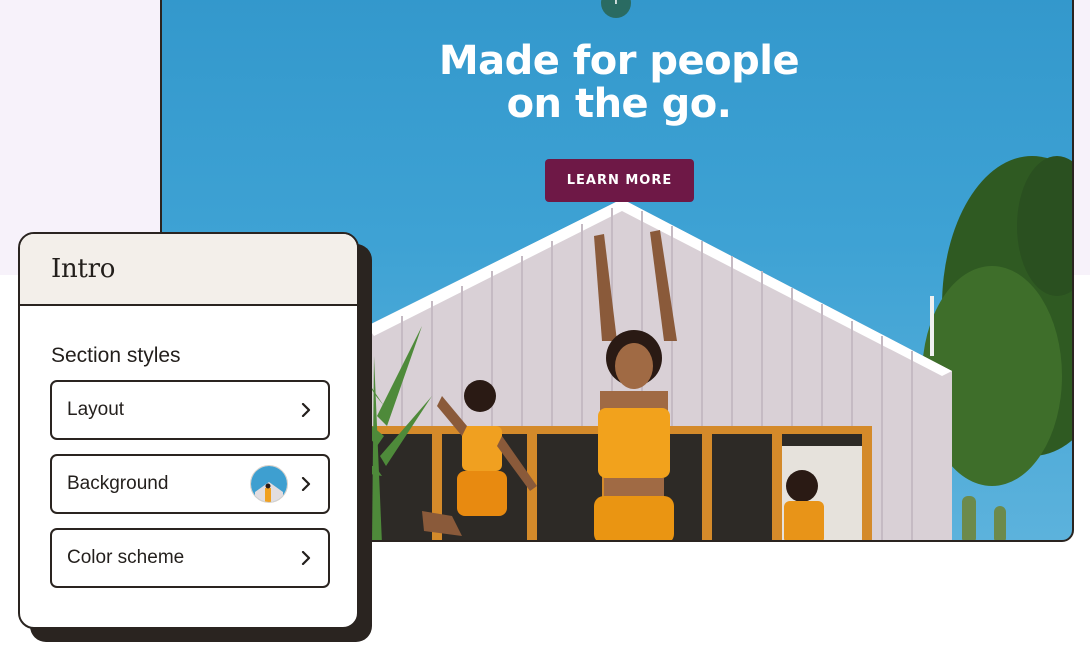 This screenshot has height=652, width=1090. I want to click on color-scheme-option-label: Color scheme, so click(126, 557).